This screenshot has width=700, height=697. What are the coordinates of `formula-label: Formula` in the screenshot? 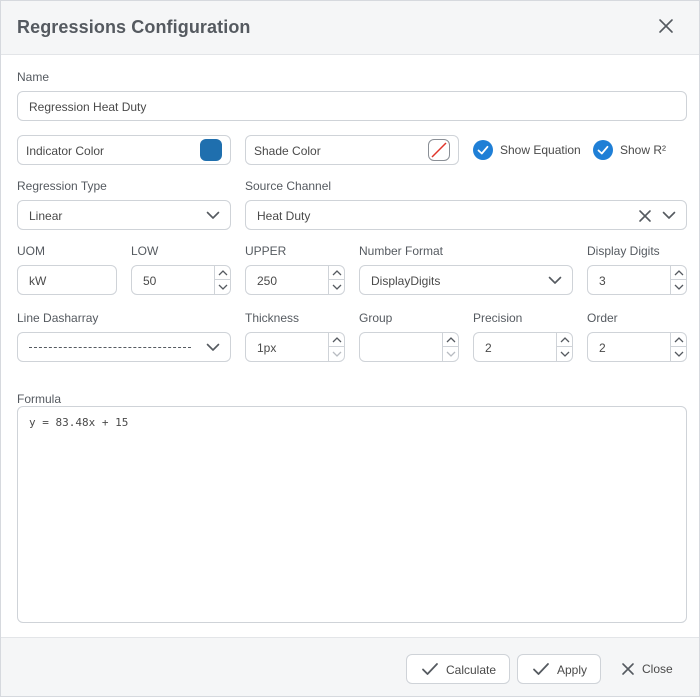 It's located at (39, 399).